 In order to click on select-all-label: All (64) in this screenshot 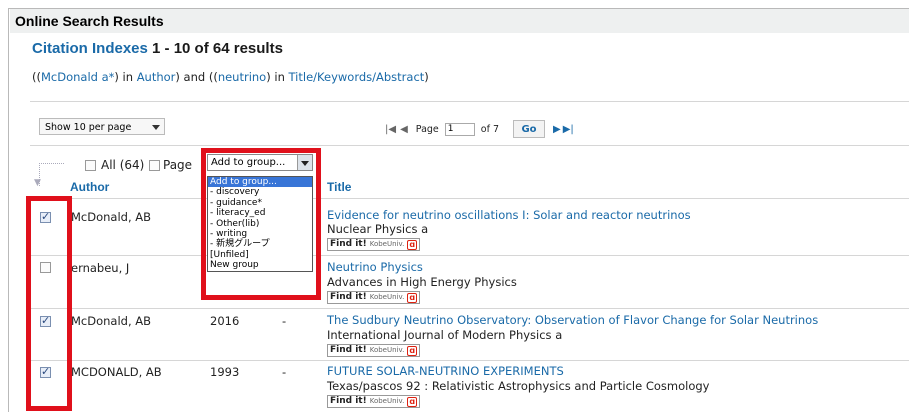, I will do `click(123, 165)`.